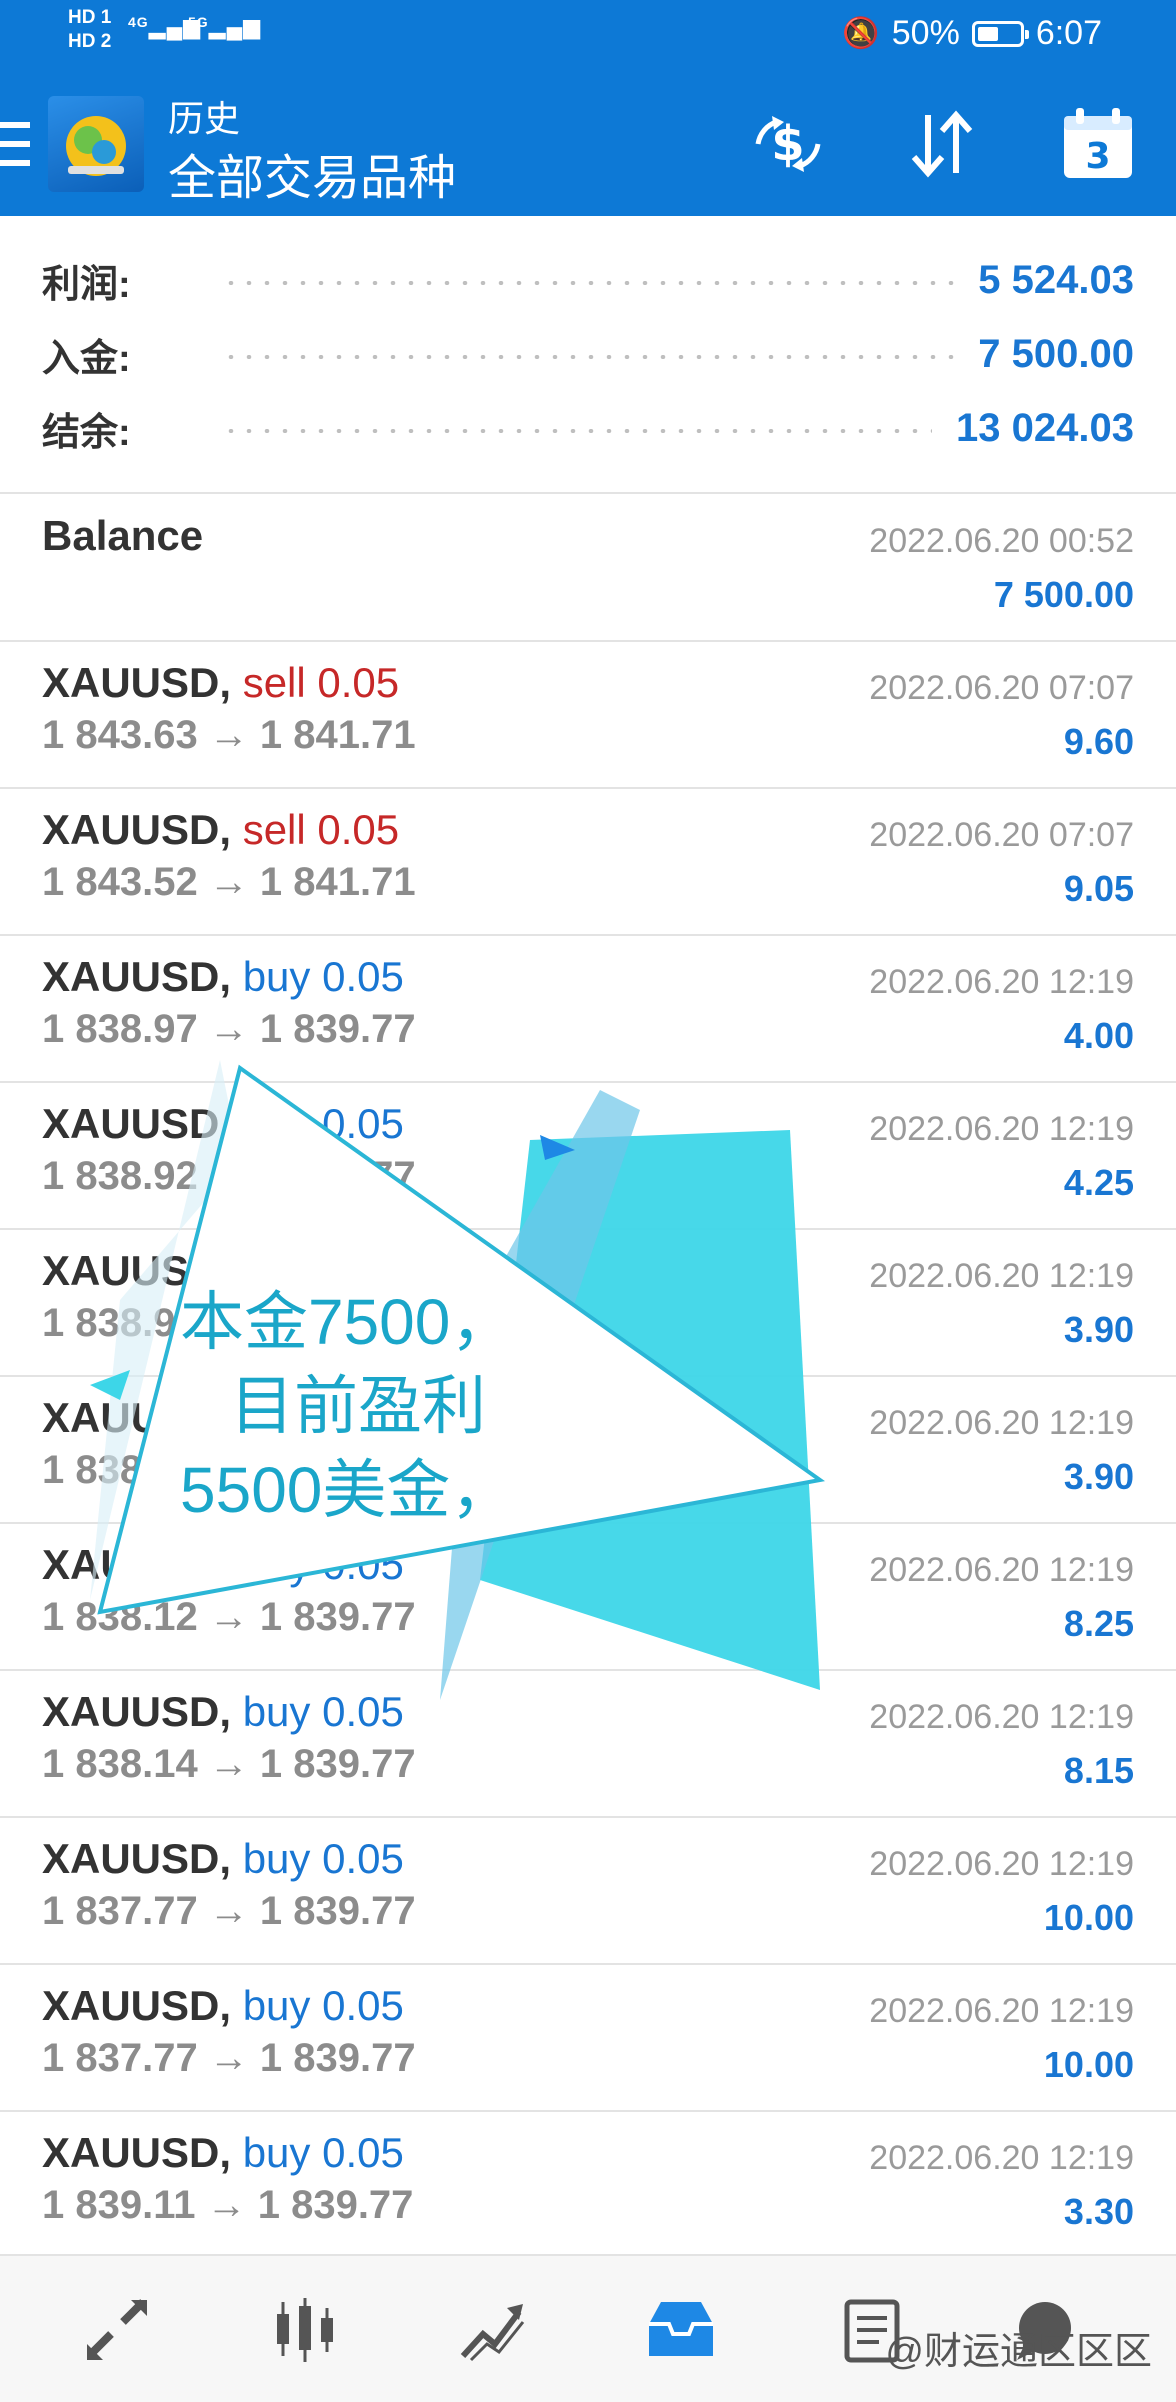 This screenshot has width=1176, height=2402. What do you see at coordinates (588, 36) in the screenshot?
I see `status-bar: HD 1 HD 2 4G▂▄▆ 5G▂▄▆ 🔕 50% 6:07` at bounding box center [588, 36].